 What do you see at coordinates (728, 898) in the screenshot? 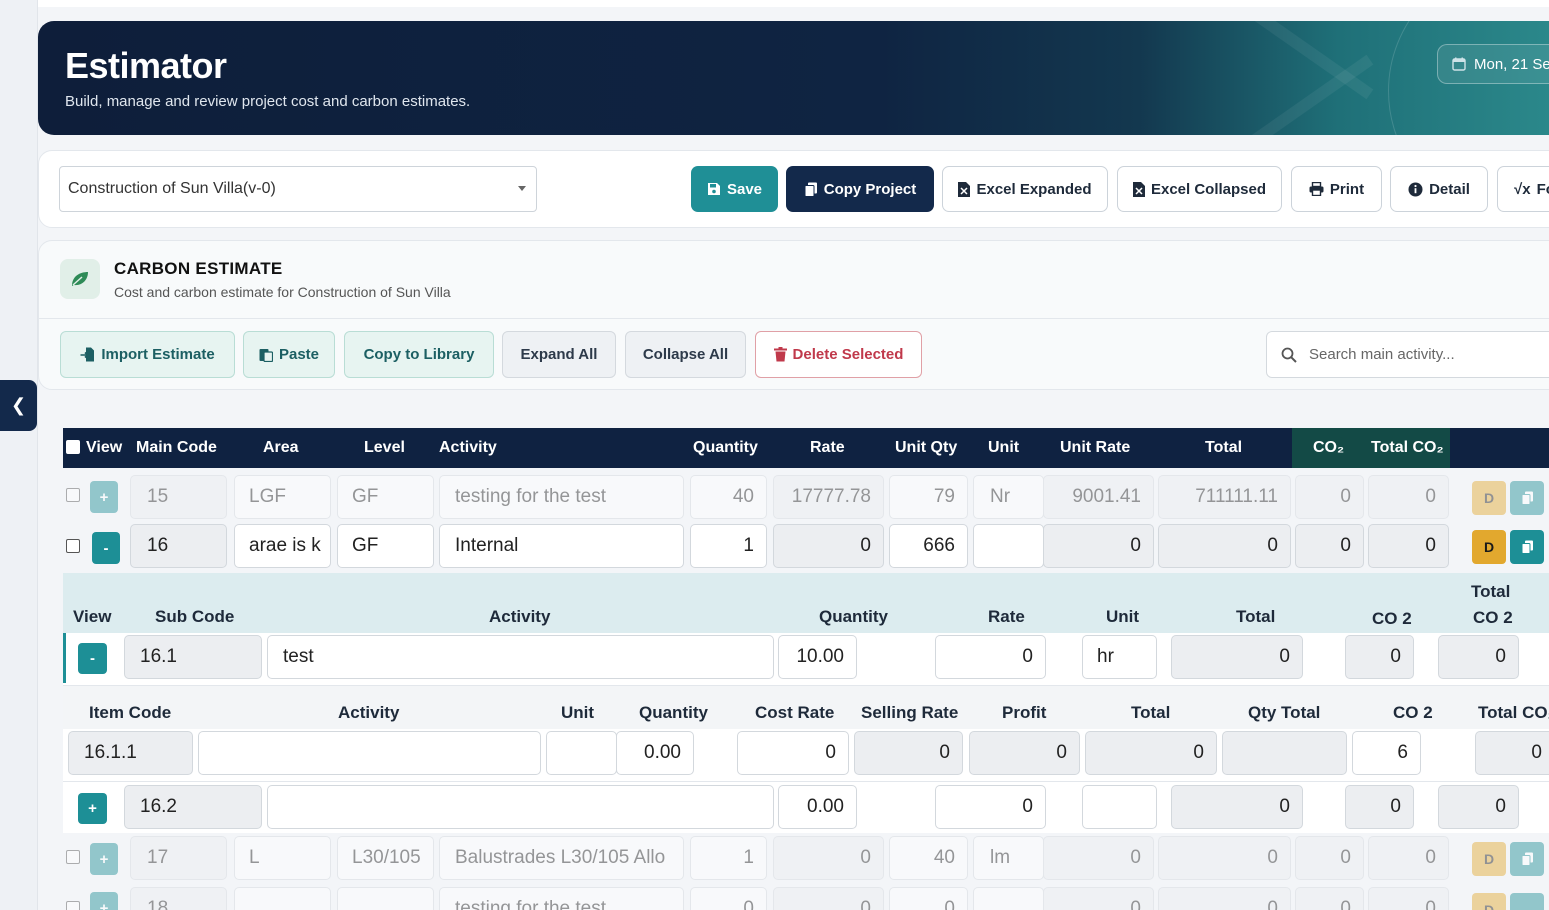
I see `quantity-field: 0` at bounding box center [728, 898].